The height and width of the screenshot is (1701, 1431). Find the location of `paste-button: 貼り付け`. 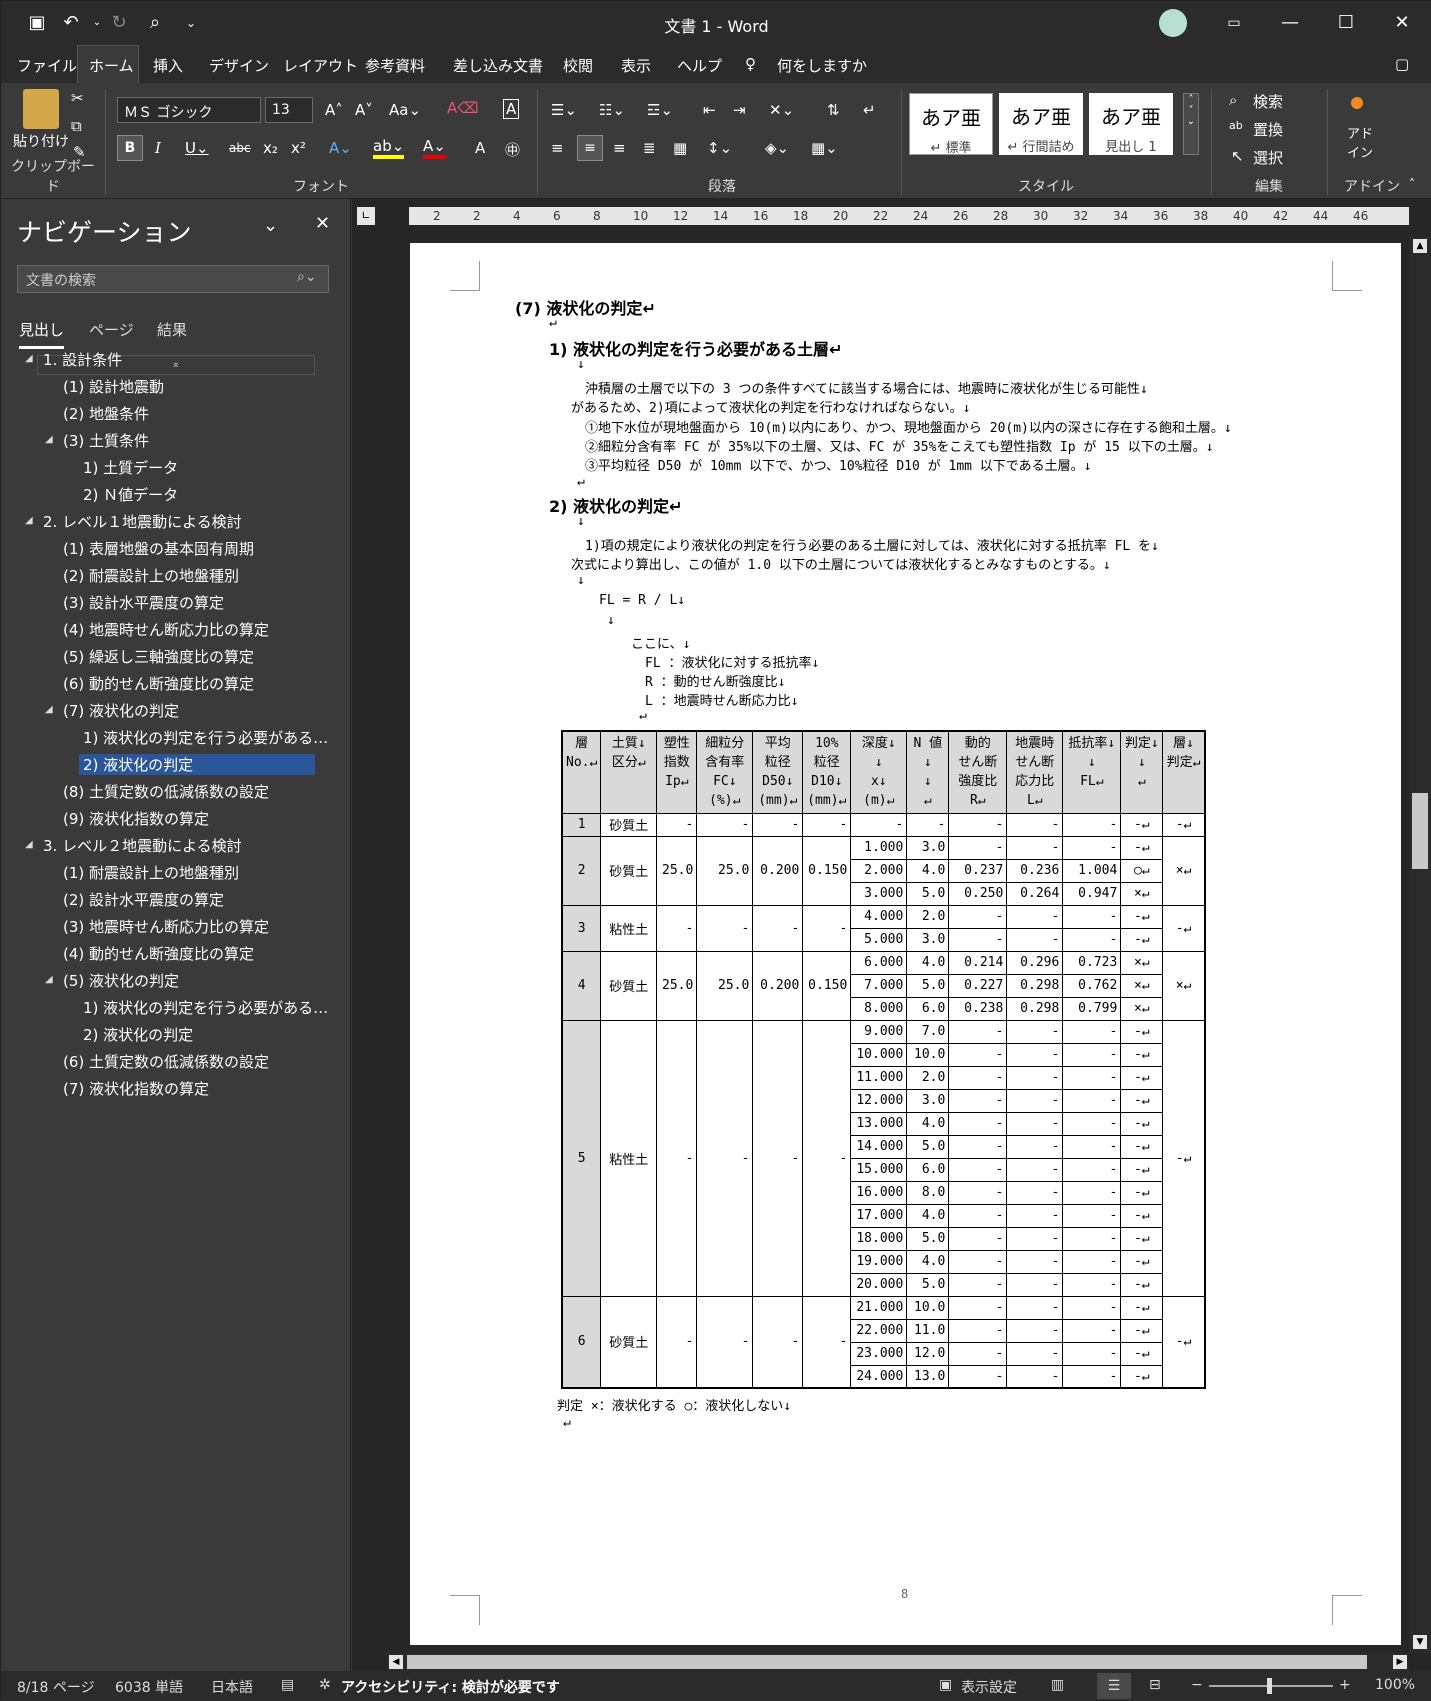

paste-button: 貼り付け is located at coordinates (41, 141).